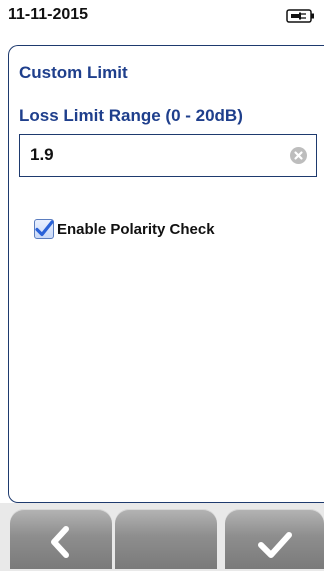  What do you see at coordinates (136, 229) in the screenshot?
I see `polarity-check-label: Enable Polarity Check` at bounding box center [136, 229].